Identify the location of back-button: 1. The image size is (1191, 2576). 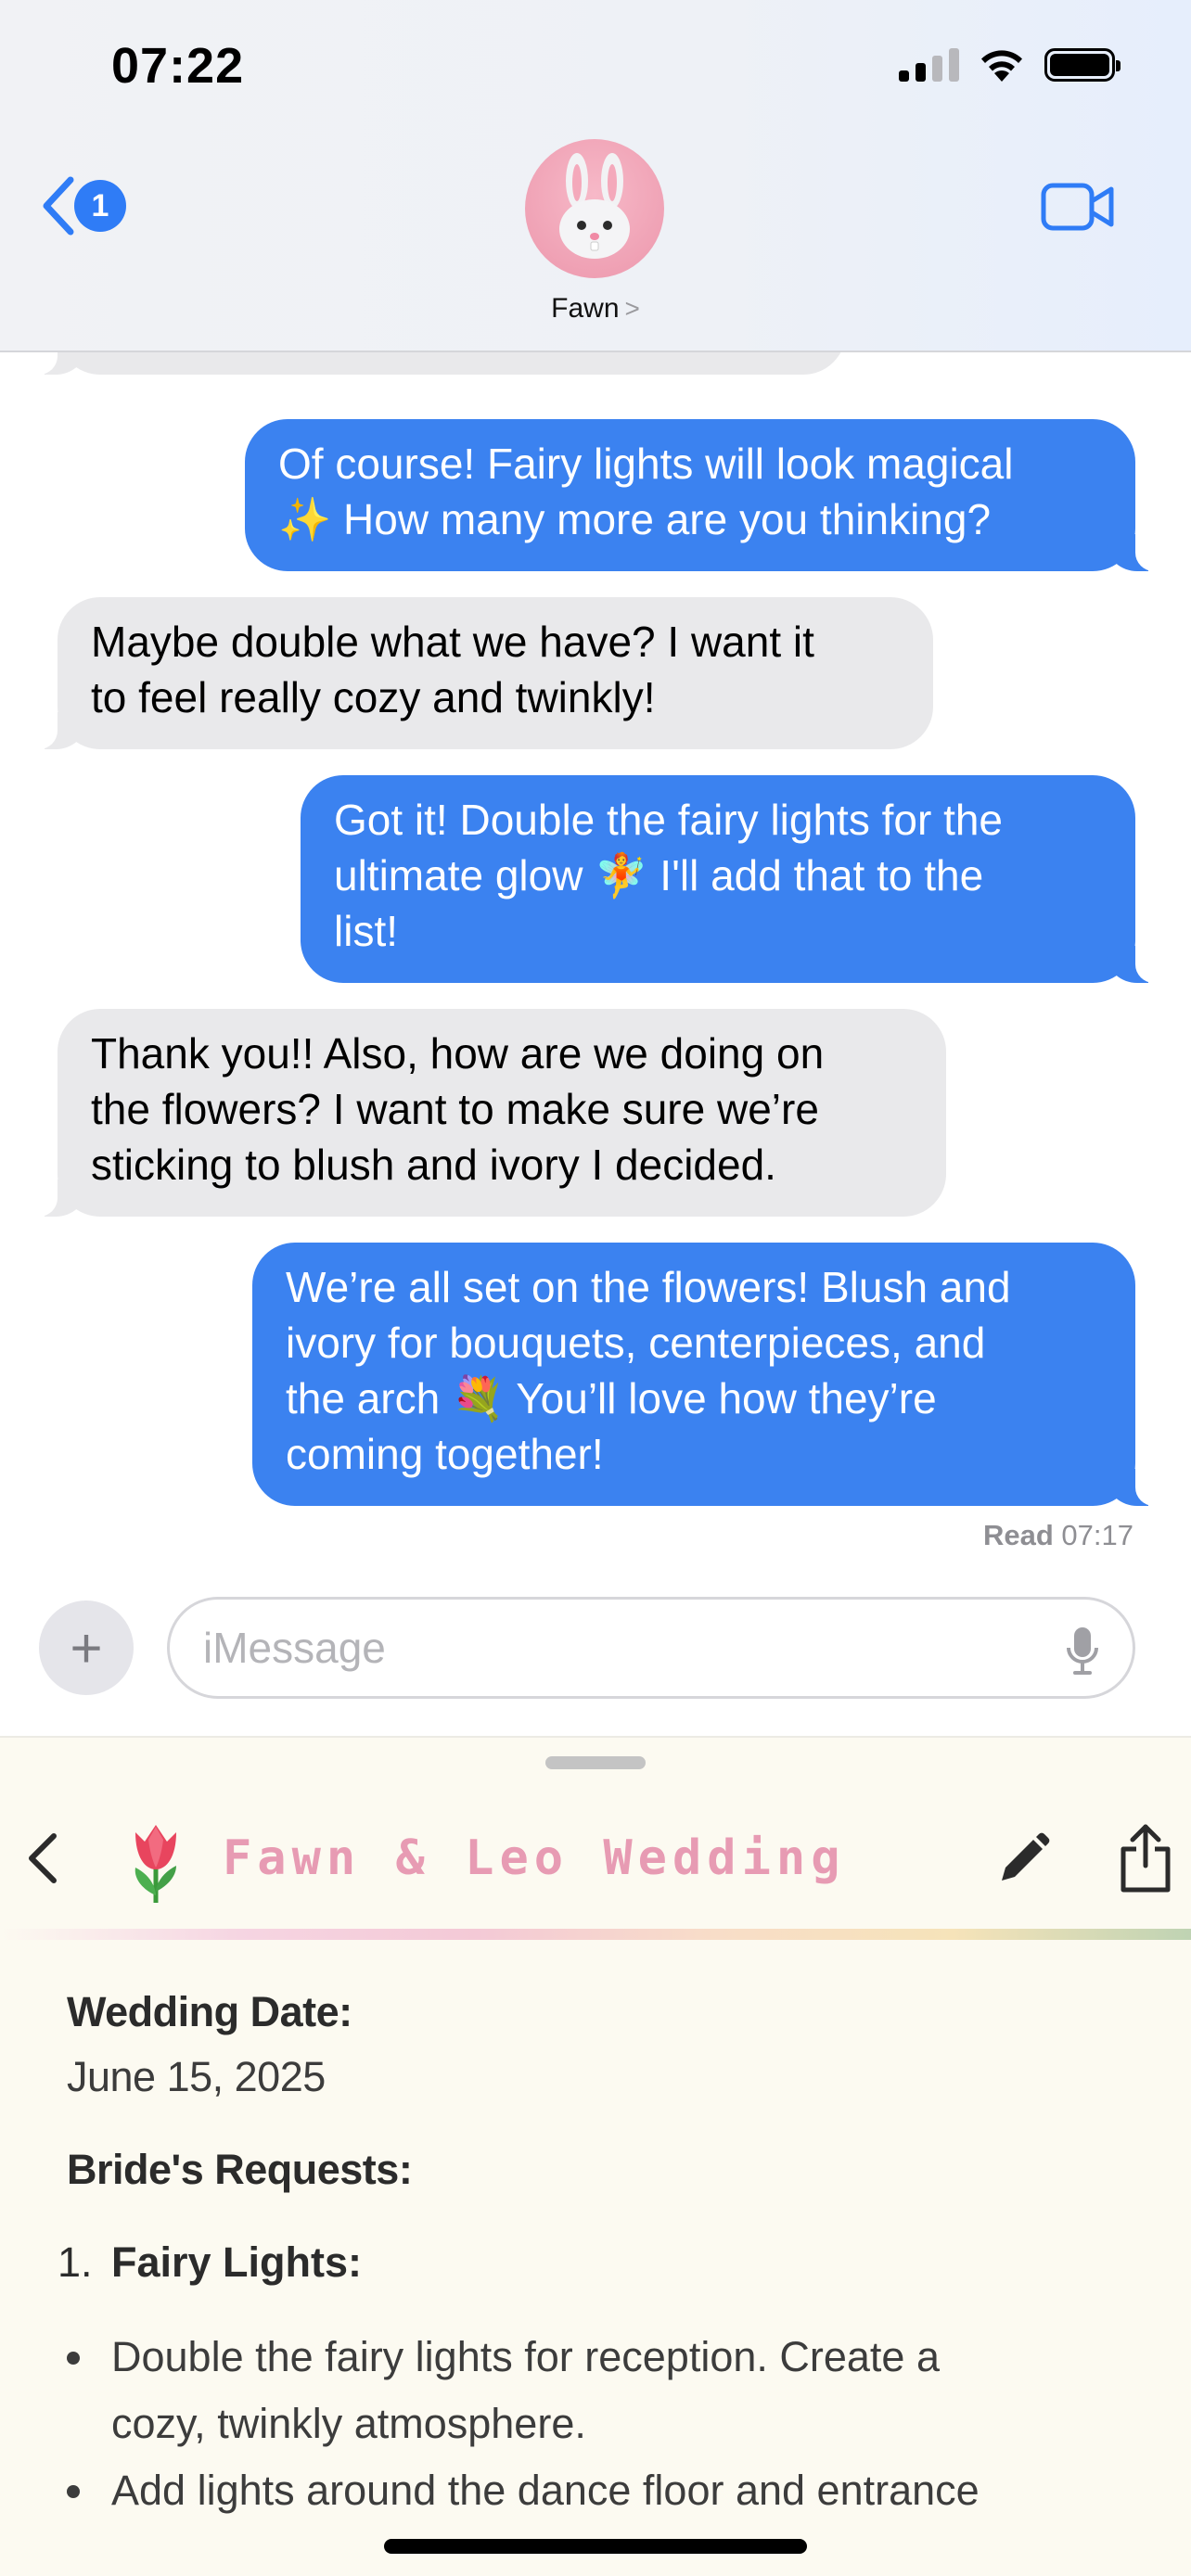
(83, 206).